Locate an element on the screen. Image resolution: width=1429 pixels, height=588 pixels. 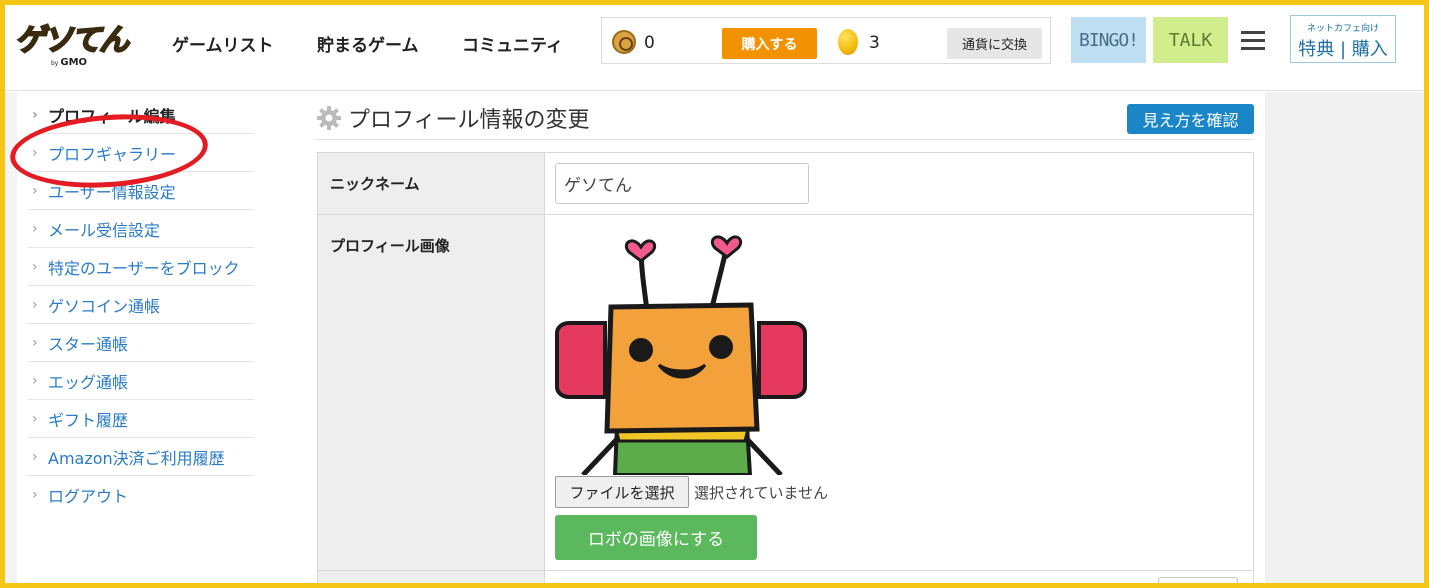
page-title: プロフィール情報の変更 is located at coordinates (453, 118).